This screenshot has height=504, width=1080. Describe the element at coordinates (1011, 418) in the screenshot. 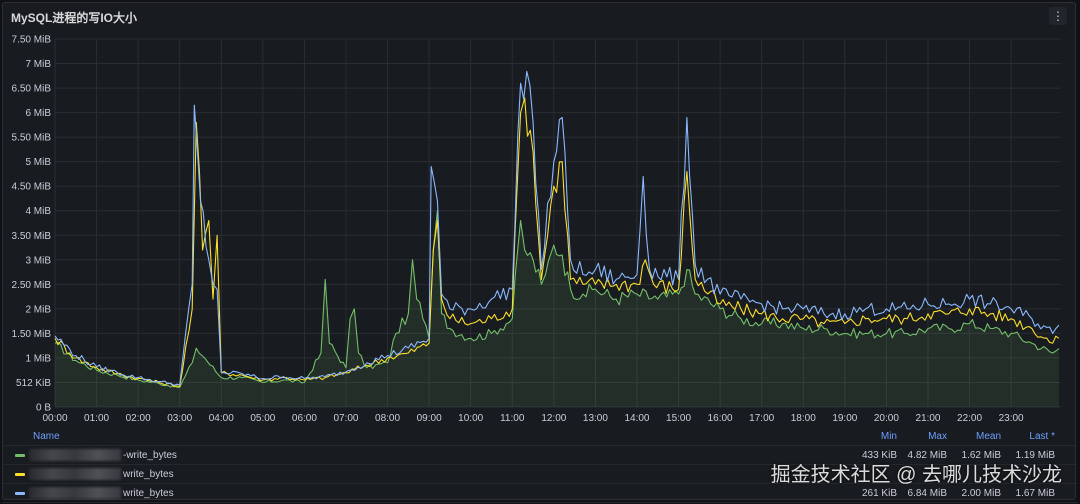

I see `x-tick-label: 23:00` at that location.